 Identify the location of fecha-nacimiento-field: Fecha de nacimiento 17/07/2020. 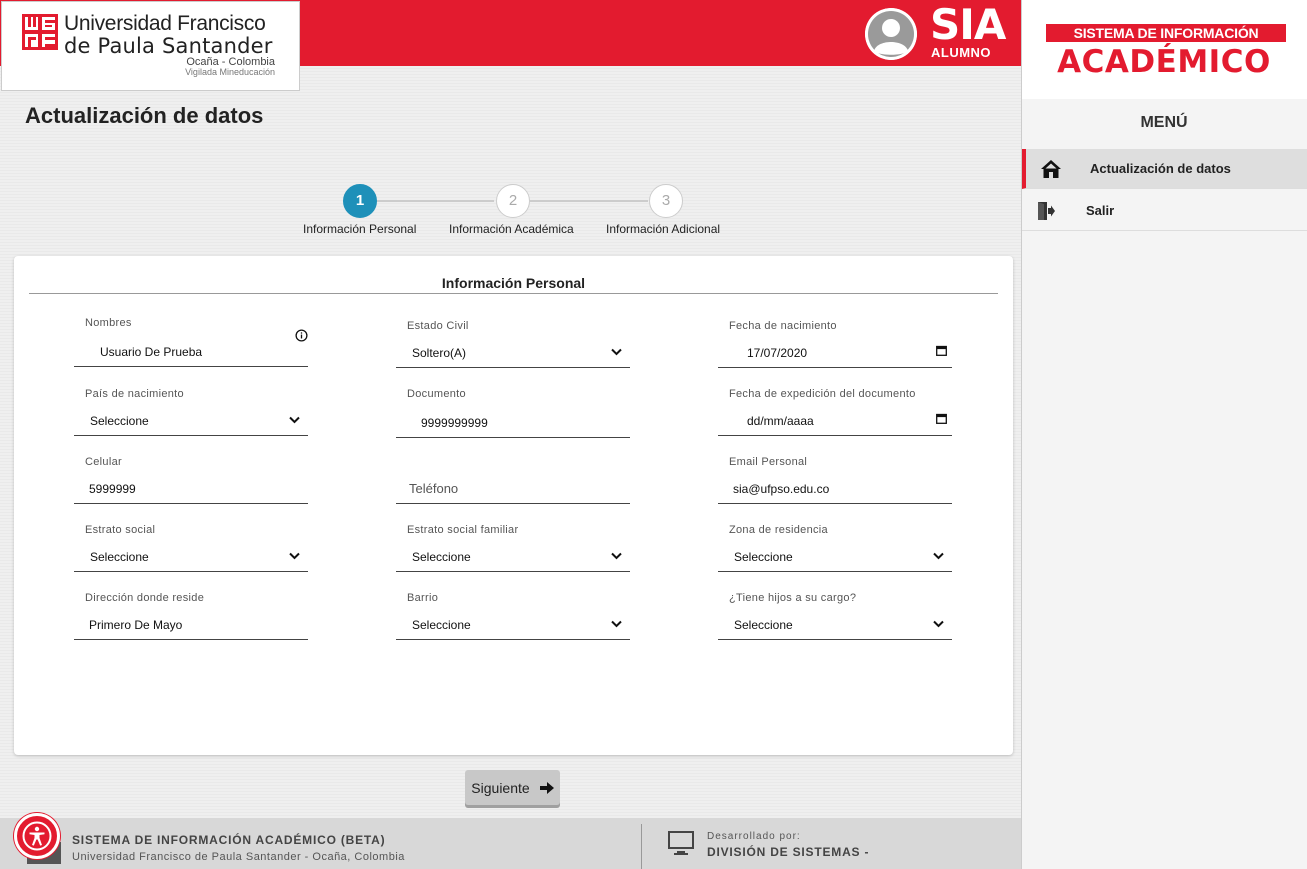
(835, 347).